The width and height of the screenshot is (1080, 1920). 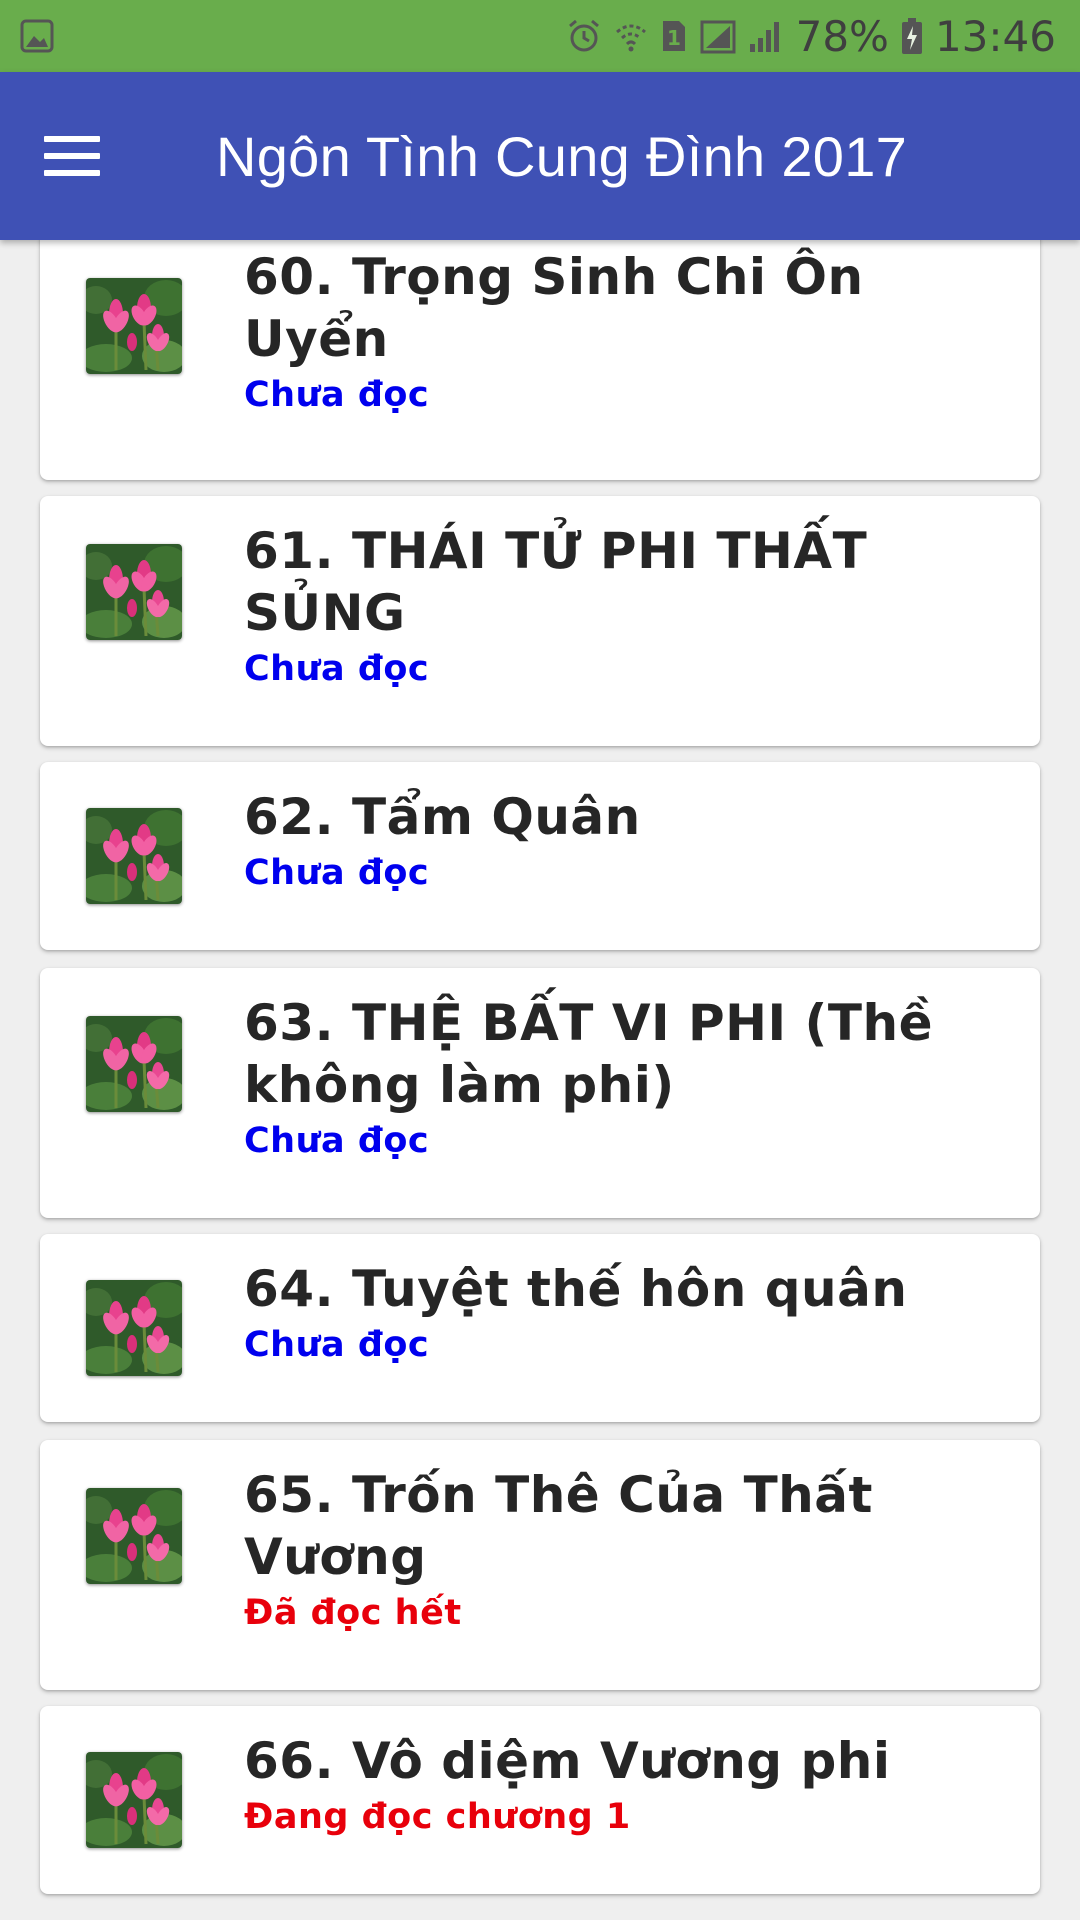 I want to click on hamburger-menu-button, so click(x=72, y=156).